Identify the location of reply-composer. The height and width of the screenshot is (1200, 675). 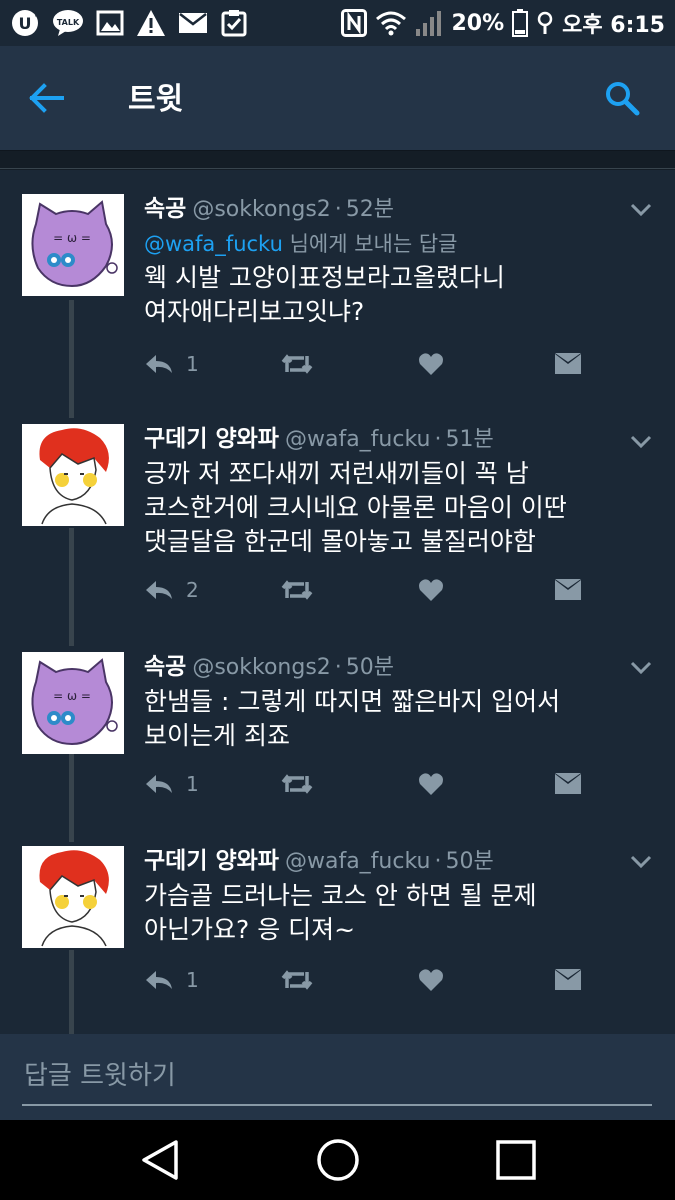
(337, 1077).